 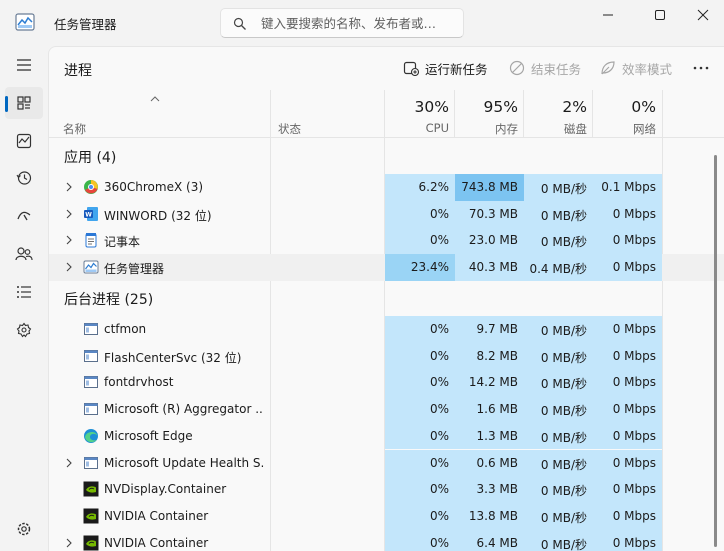 What do you see at coordinates (386, 516) in the screenshot?
I see `table-row: NVIDIA Container 0% 13.8 MB 0 MB/秒 0 Mbps` at bounding box center [386, 516].